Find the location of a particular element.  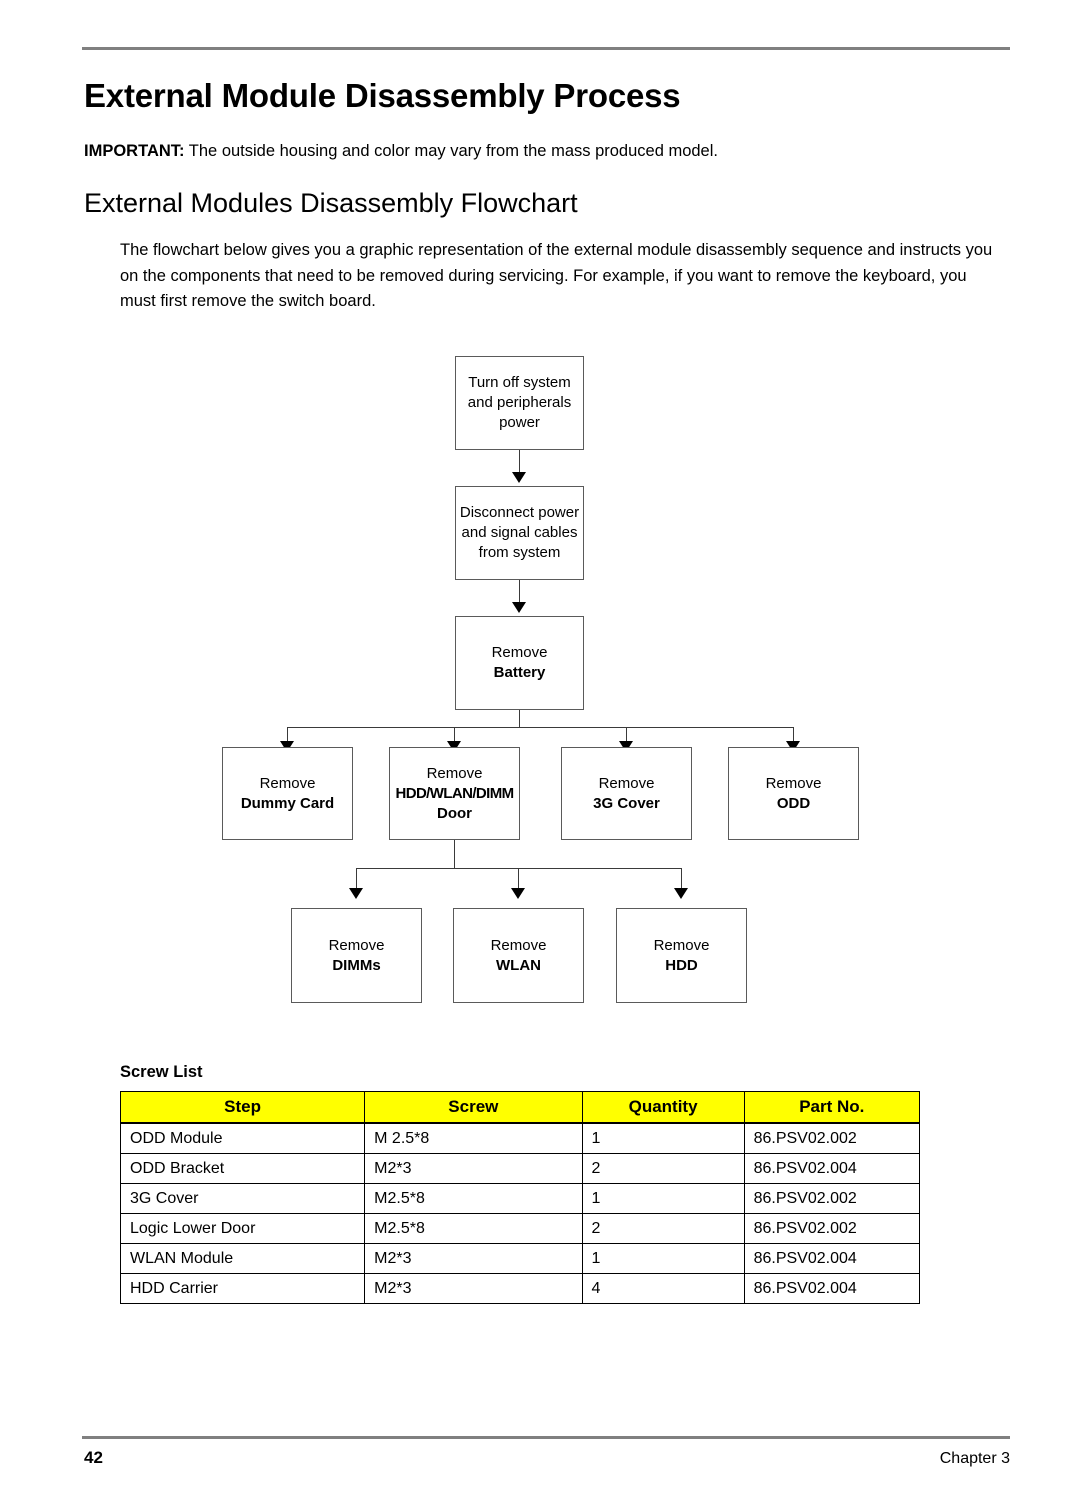

flow-node-door: Remove HDD/WLAN/DIMM Door is located at coordinates (454, 793).